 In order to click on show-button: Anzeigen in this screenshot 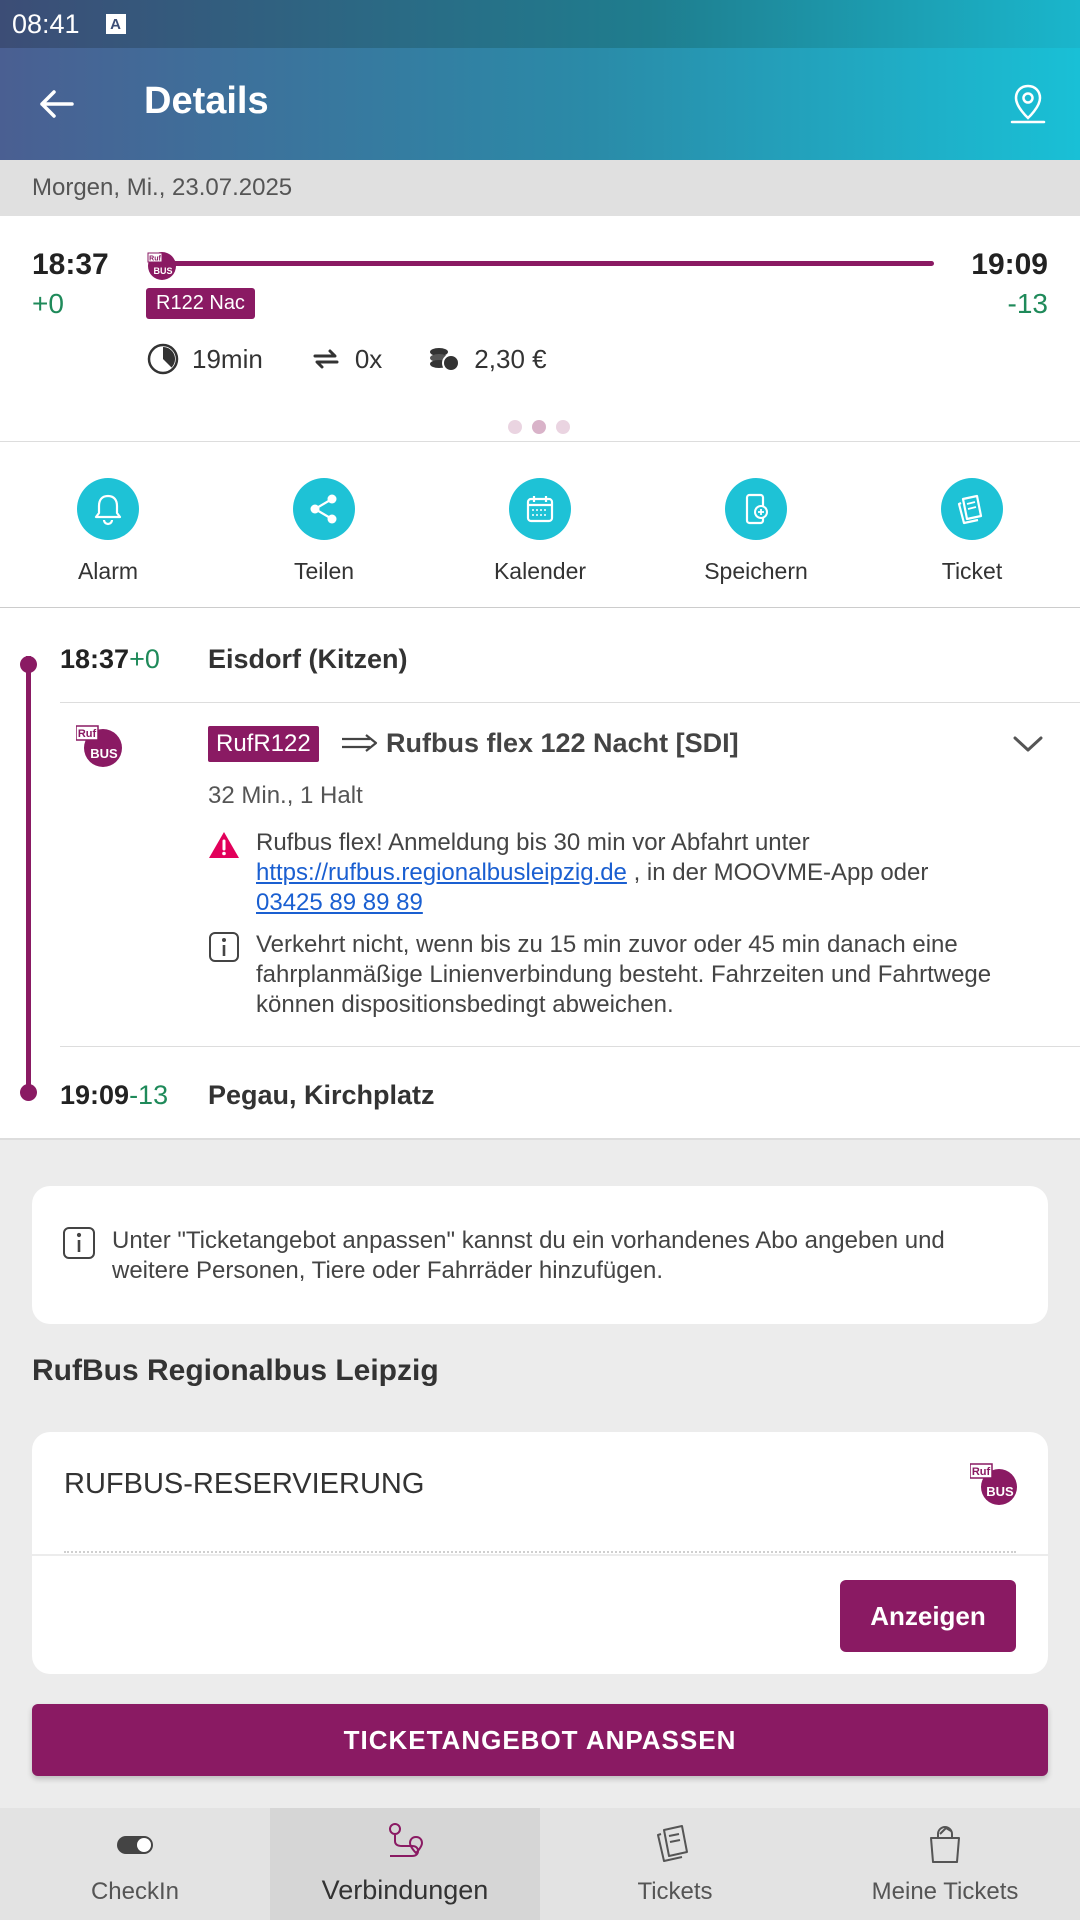, I will do `click(928, 1616)`.